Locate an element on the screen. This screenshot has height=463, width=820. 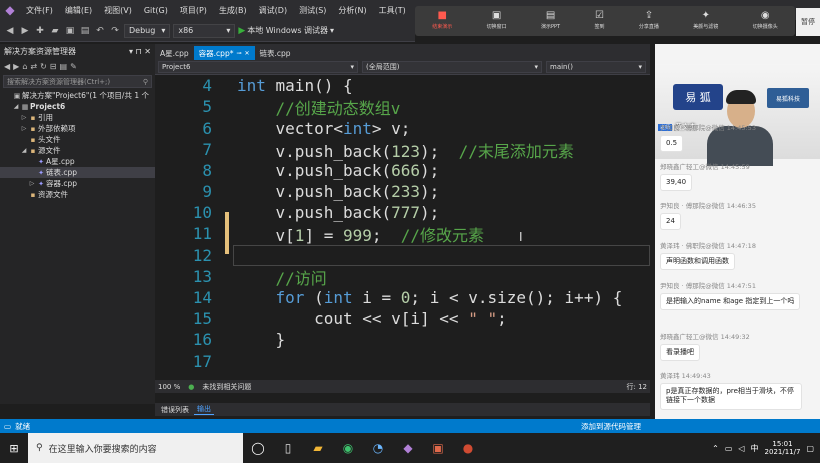
new-item-icon: ✚ is located at coordinates (40, 31).